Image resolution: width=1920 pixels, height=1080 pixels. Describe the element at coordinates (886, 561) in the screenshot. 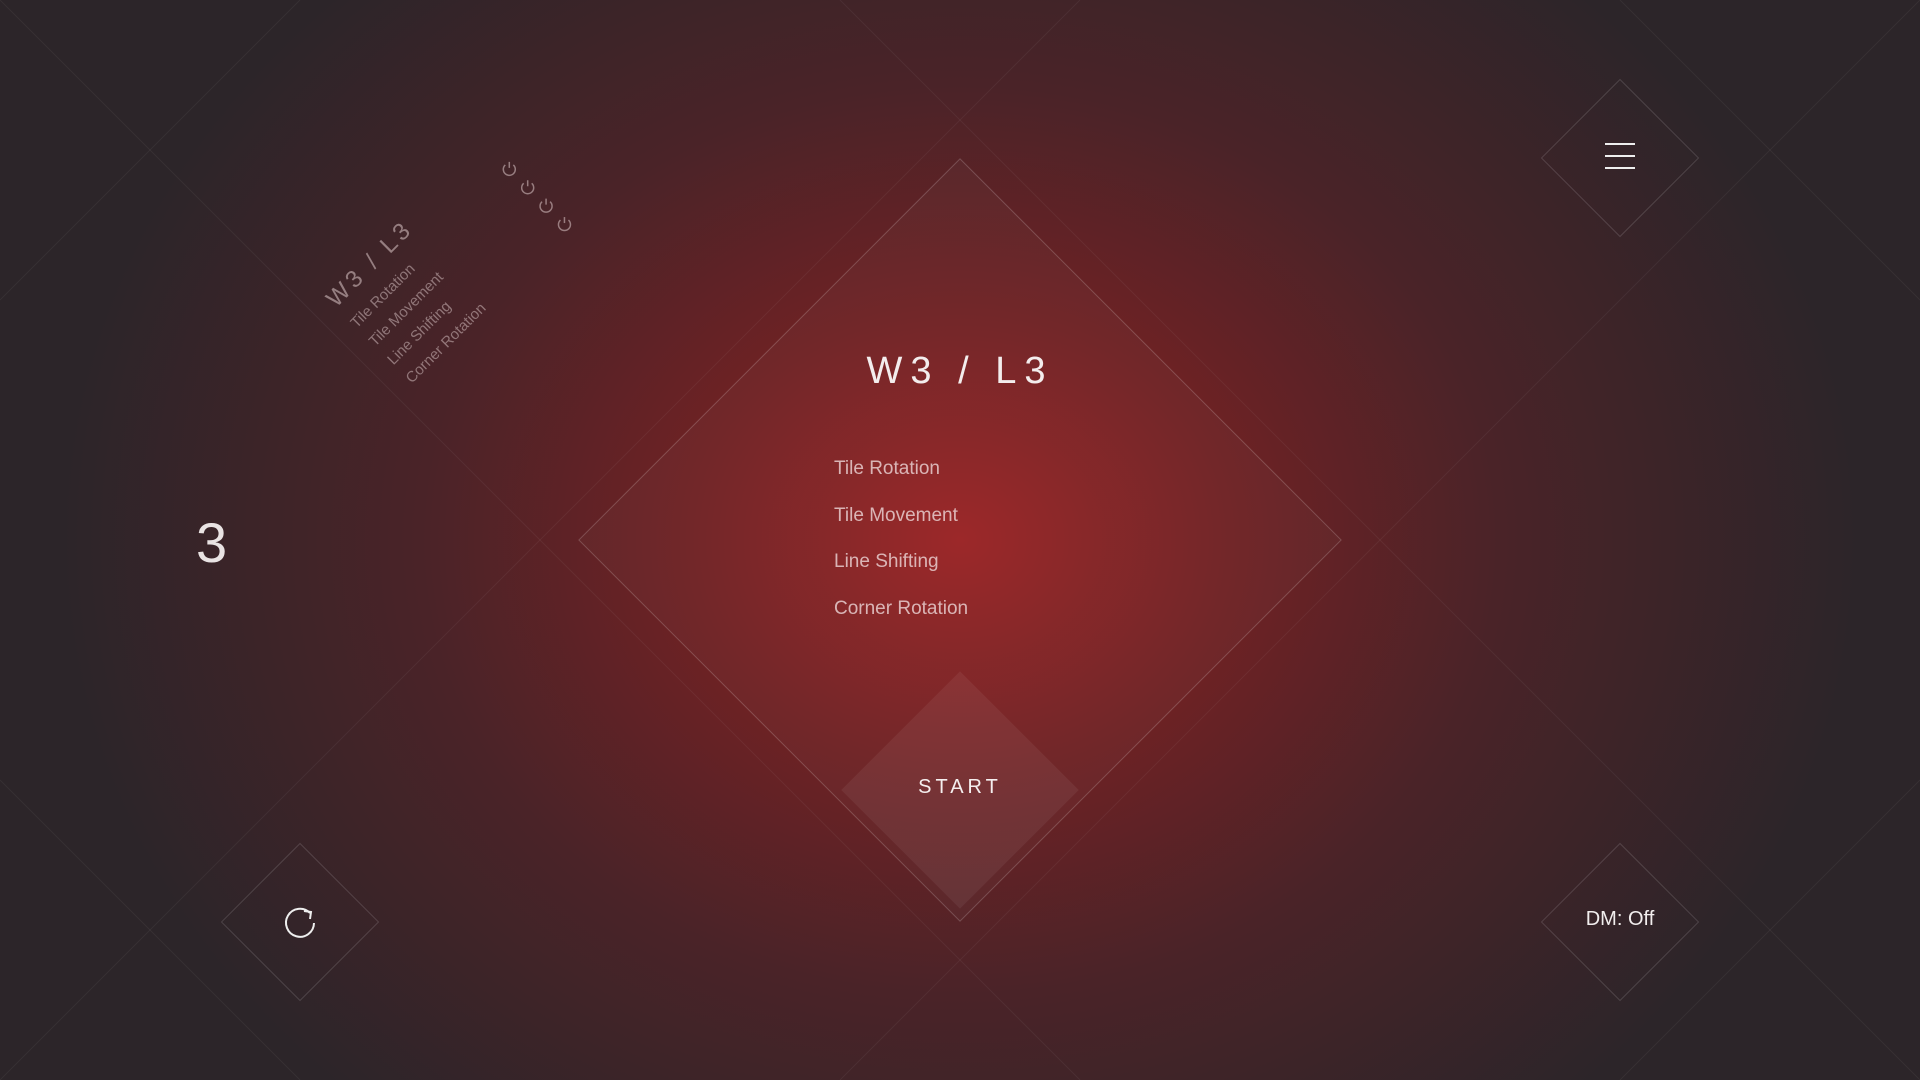

I see `mechanic-item: Line Shifting` at that location.